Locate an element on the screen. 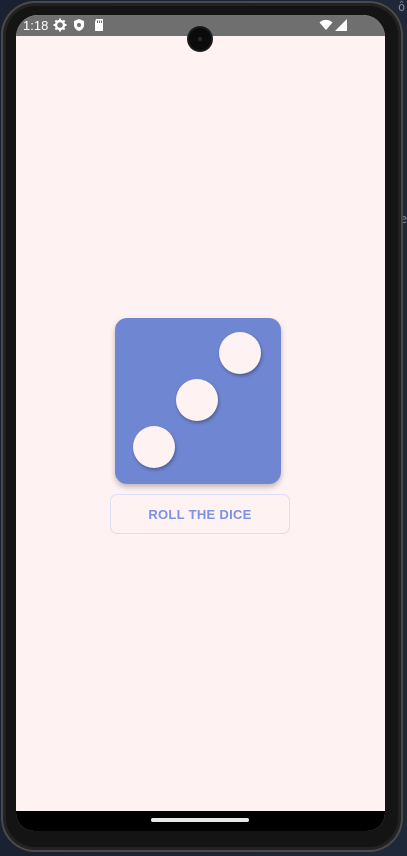 This screenshot has width=407, height=856. front-camera is located at coordinates (200, 39).